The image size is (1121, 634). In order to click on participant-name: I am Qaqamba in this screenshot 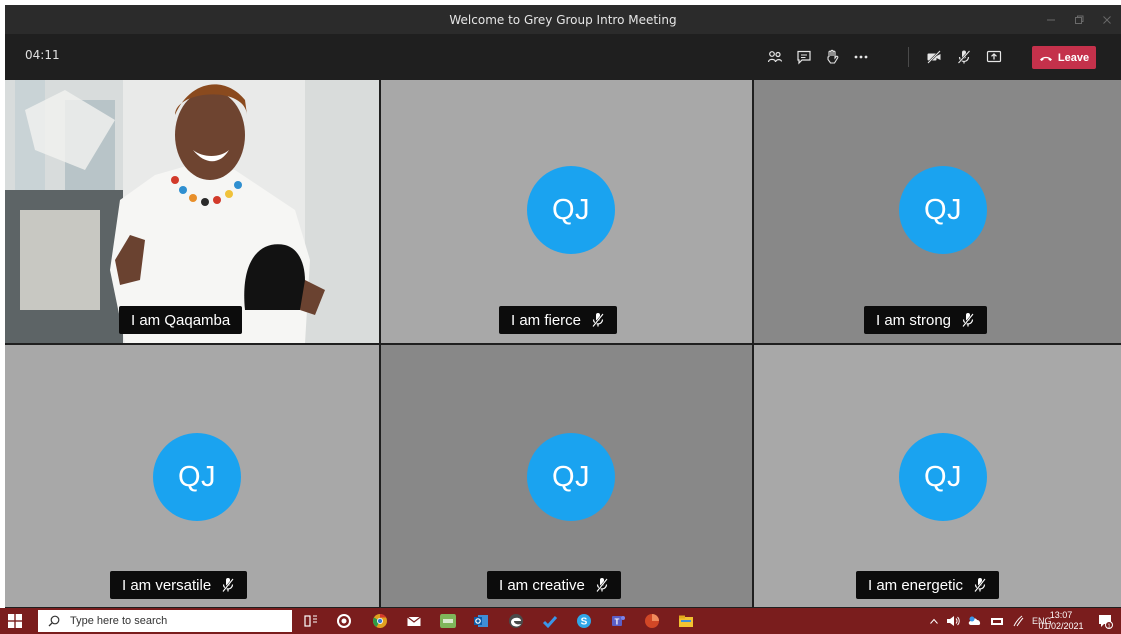, I will do `click(181, 320)`.